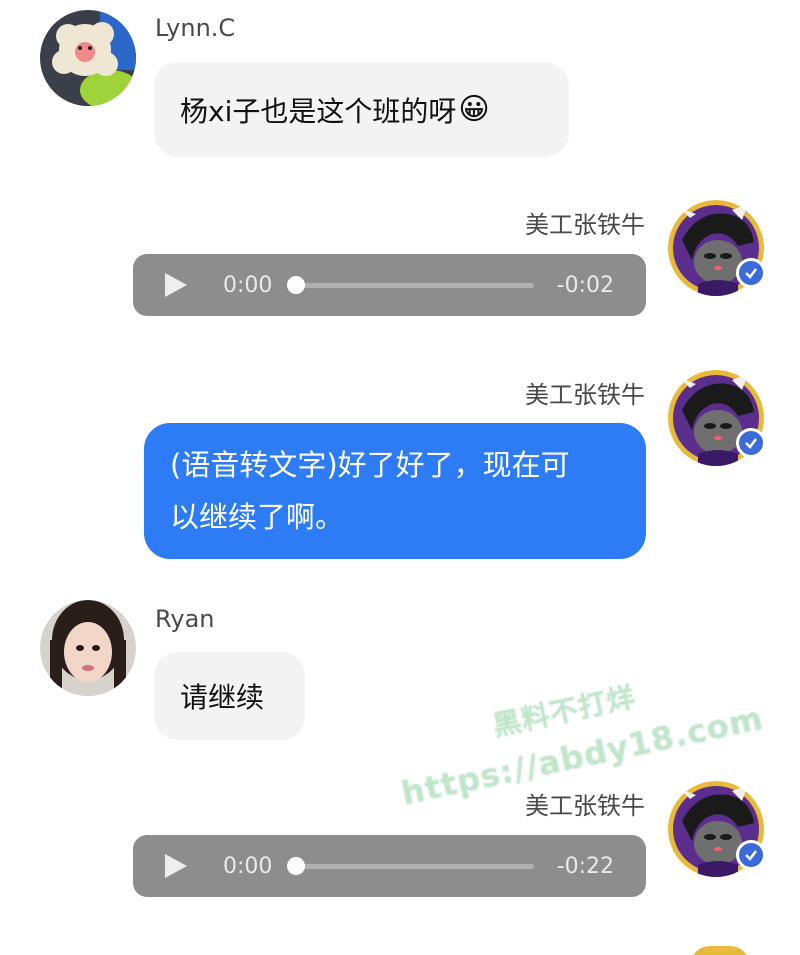 This screenshot has width=800, height=955. I want to click on sender-name: Lynn.C, so click(195, 28).